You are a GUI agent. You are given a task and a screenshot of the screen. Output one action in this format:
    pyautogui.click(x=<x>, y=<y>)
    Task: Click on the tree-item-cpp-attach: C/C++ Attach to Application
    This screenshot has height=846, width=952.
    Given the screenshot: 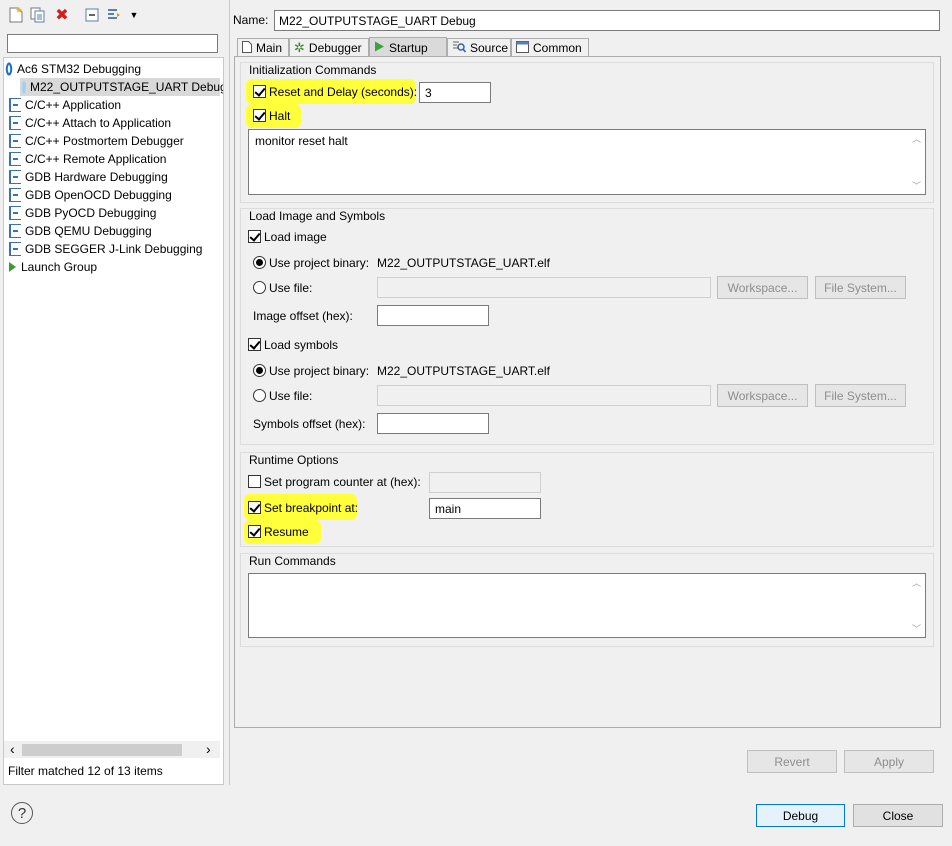 What is the action you would take?
    pyautogui.click(x=90, y=123)
    